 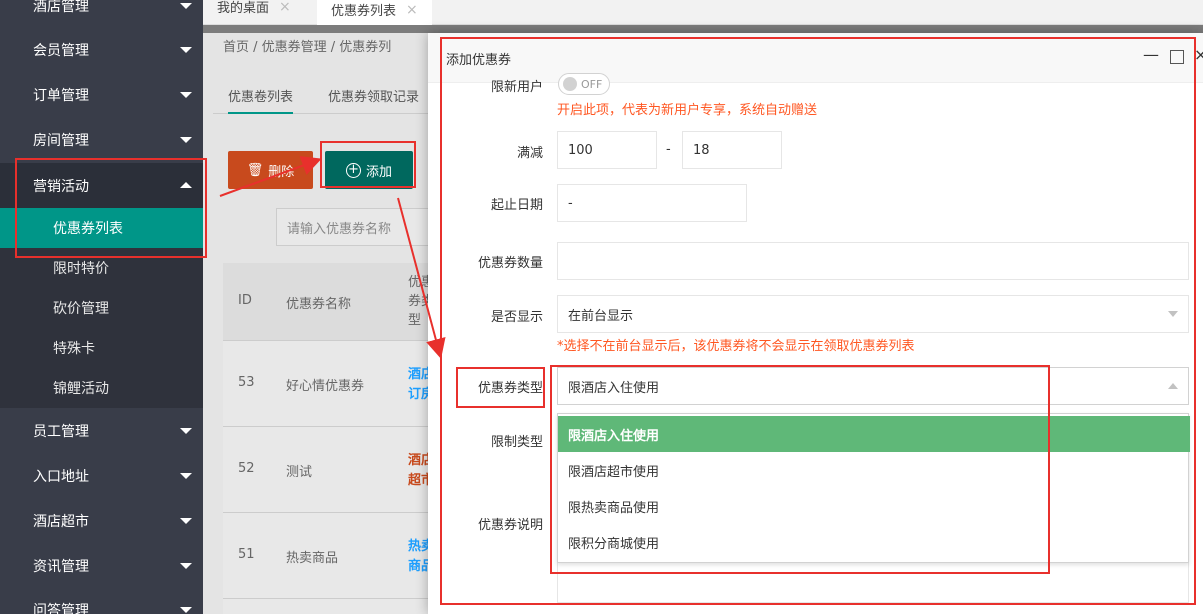 I want to click on annotation-box-add, so click(x=368, y=164).